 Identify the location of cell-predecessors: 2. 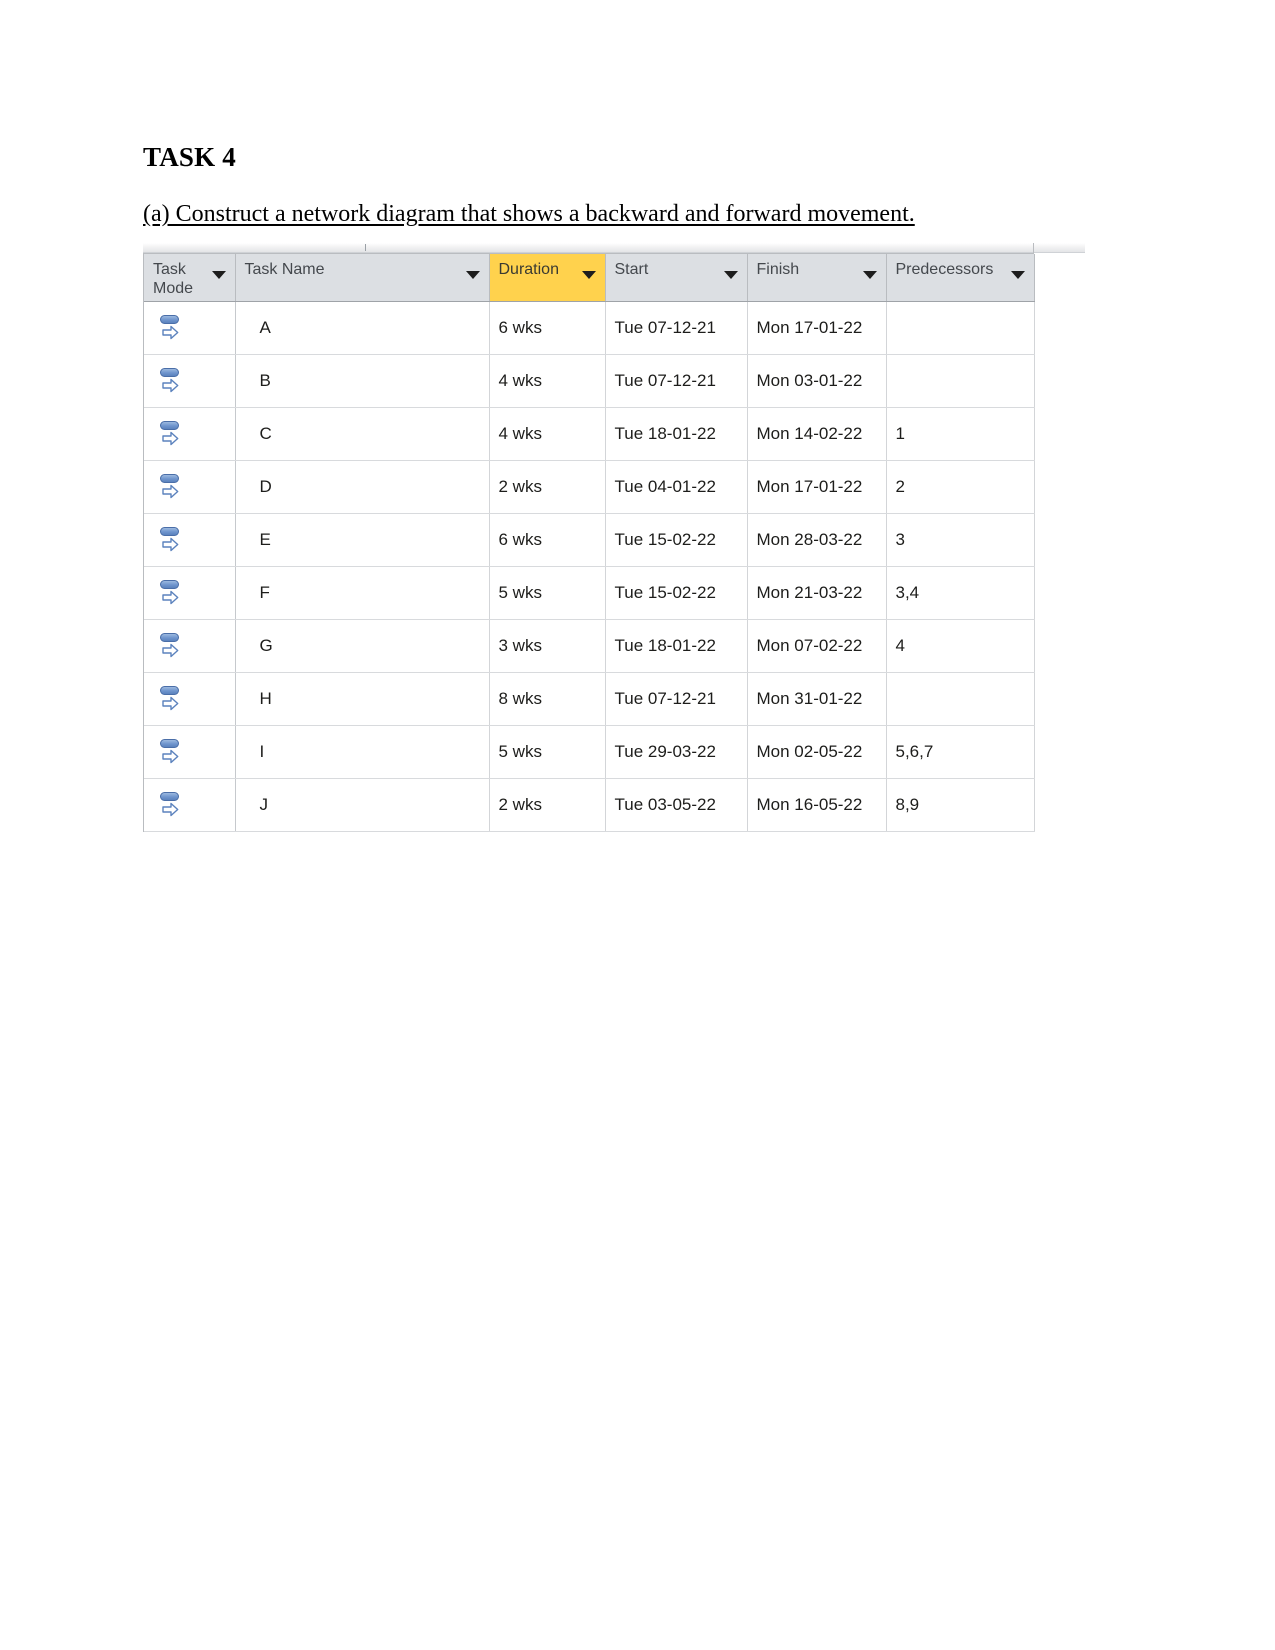
(960, 487).